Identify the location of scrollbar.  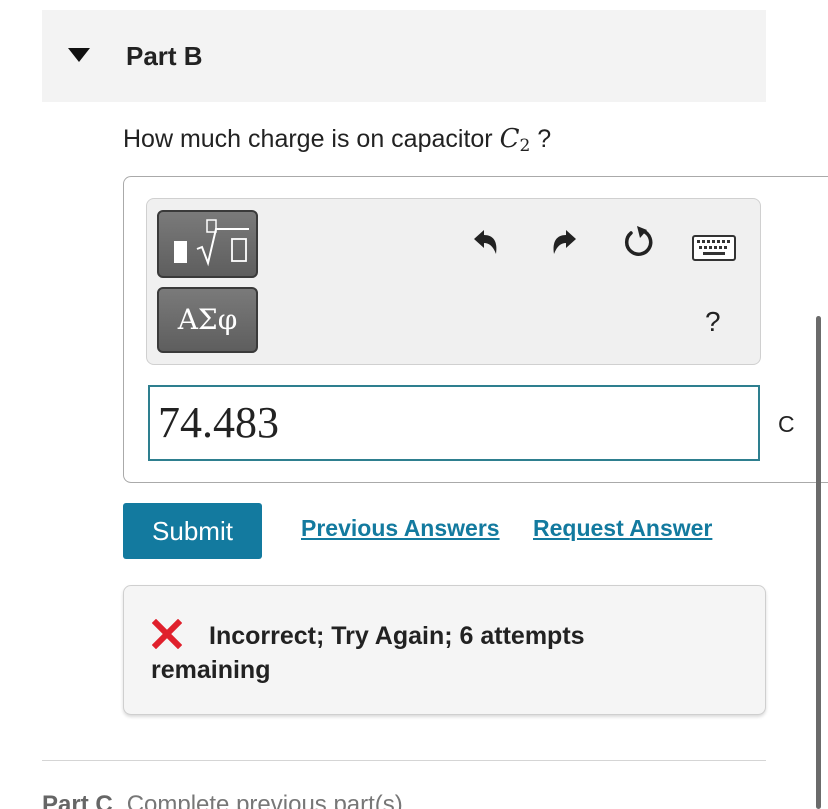
(818, 562).